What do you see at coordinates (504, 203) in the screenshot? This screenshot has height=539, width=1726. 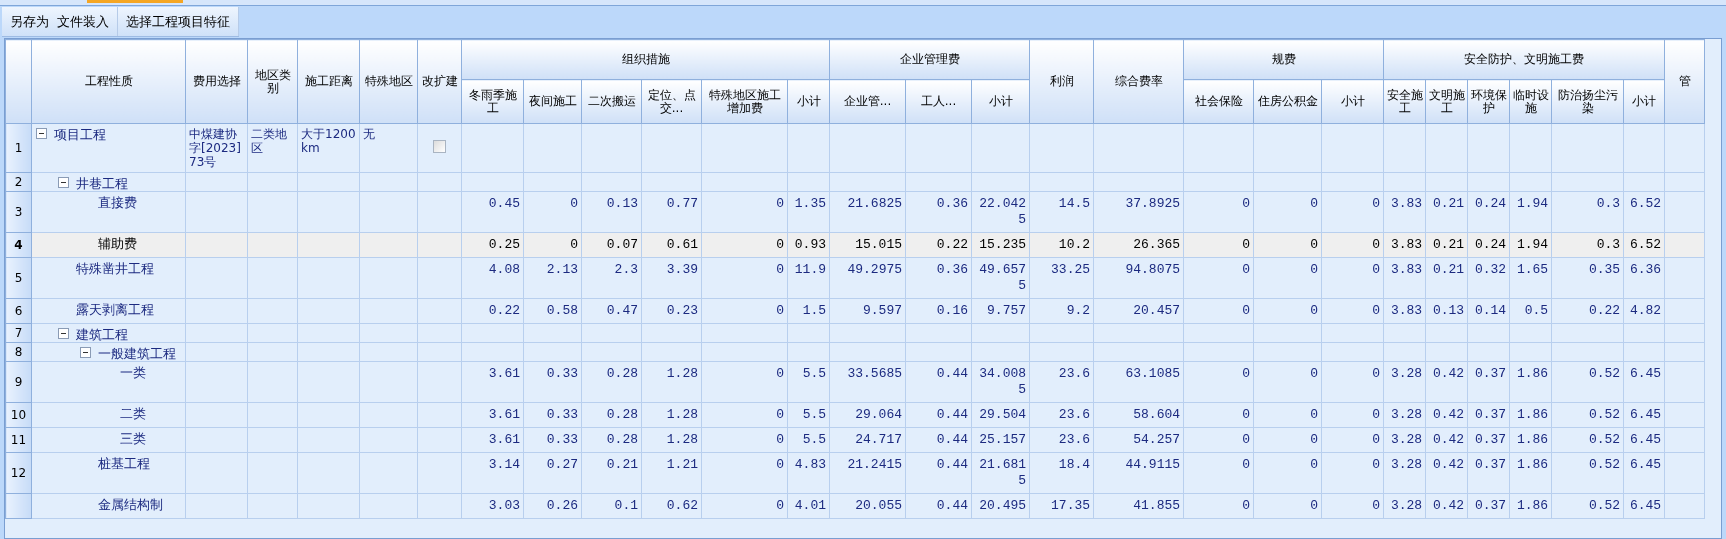 I see `table-cell: 0.45` at bounding box center [504, 203].